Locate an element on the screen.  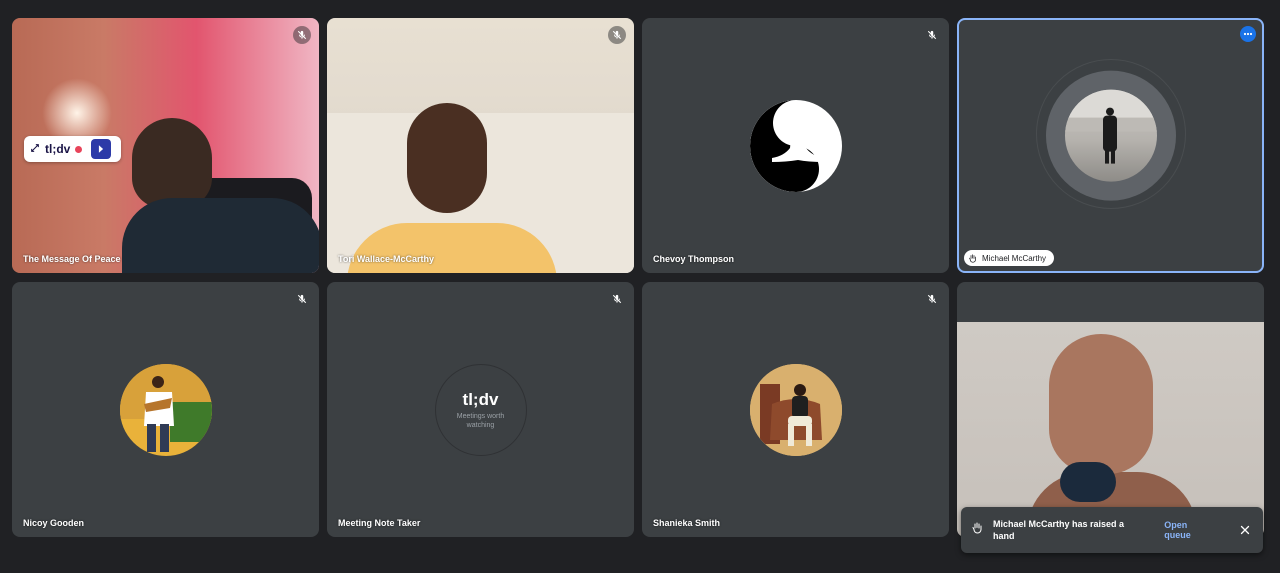
self-video is located at coordinates (1110, 429).